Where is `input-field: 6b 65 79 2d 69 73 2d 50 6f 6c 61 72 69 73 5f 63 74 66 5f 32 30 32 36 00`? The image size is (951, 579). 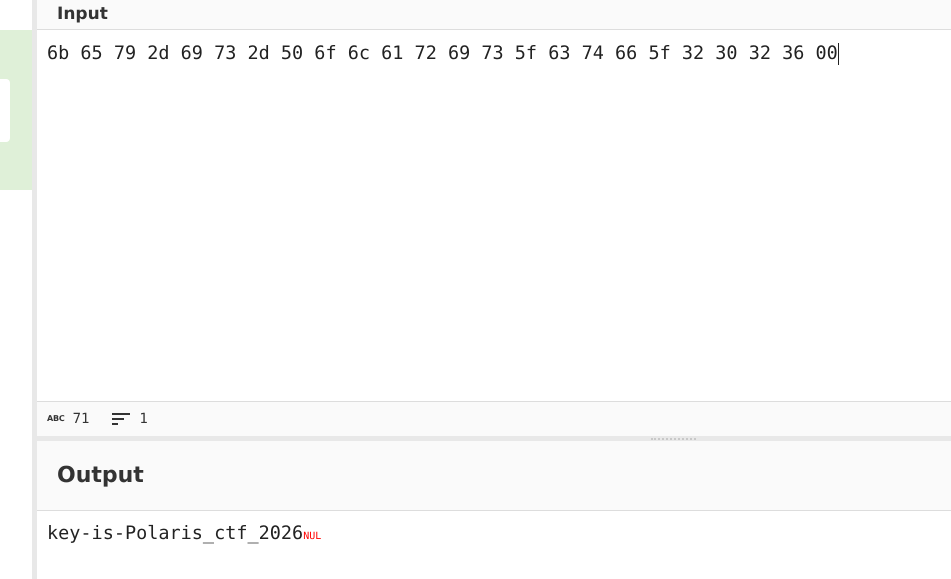
input-field: 6b 65 79 2d 69 73 2d 50 6f 6c 61 72 69 73 5f 63 74 66 5f 32 30 32 36 00 is located at coordinates (494, 54).